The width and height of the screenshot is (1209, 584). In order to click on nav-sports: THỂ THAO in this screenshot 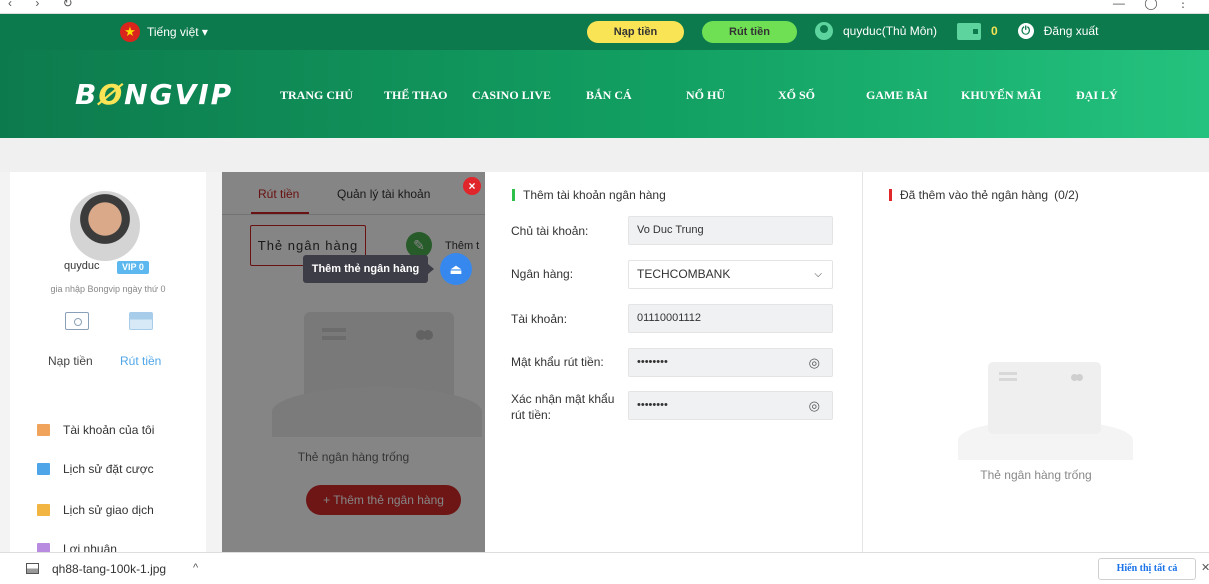, I will do `click(415, 95)`.